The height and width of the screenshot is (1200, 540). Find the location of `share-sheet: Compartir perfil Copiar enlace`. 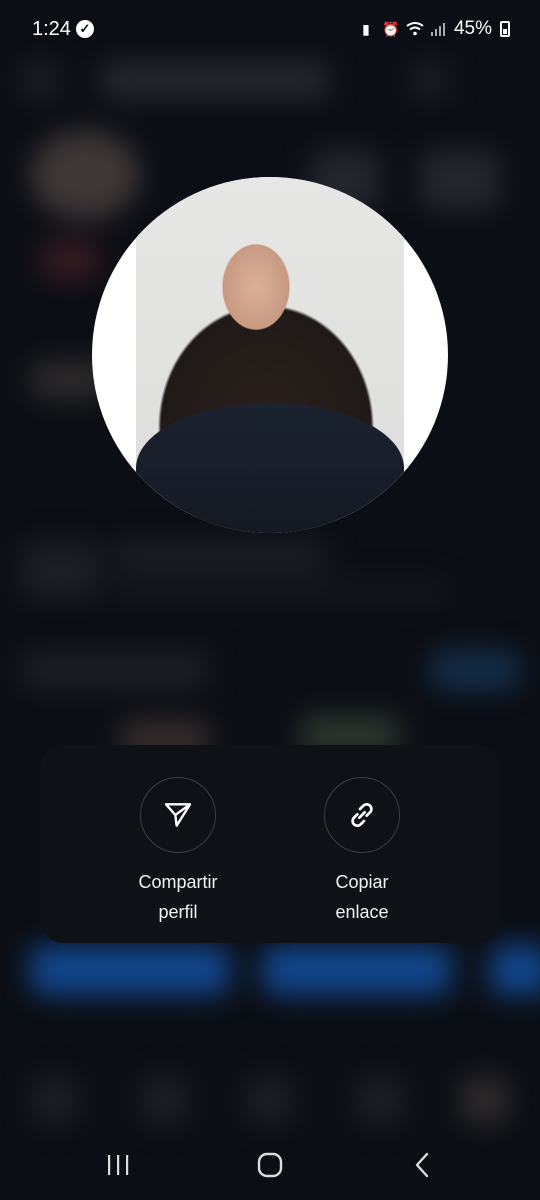

share-sheet: Compartir perfil Copiar enlace is located at coordinates (270, 844).